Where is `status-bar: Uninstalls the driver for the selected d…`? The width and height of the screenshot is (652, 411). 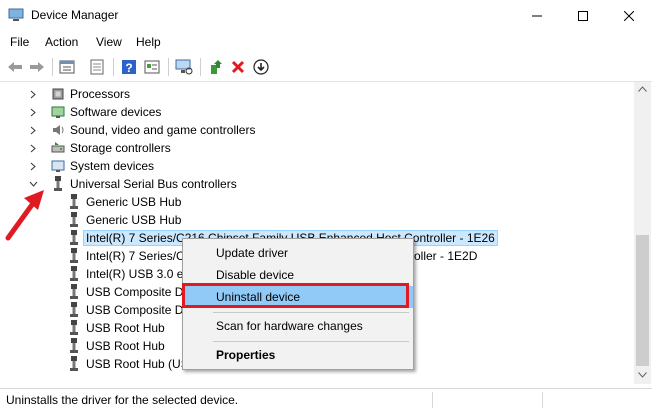
status-bar: Uninstalls the driver for the selected d… is located at coordinates (326, 399).